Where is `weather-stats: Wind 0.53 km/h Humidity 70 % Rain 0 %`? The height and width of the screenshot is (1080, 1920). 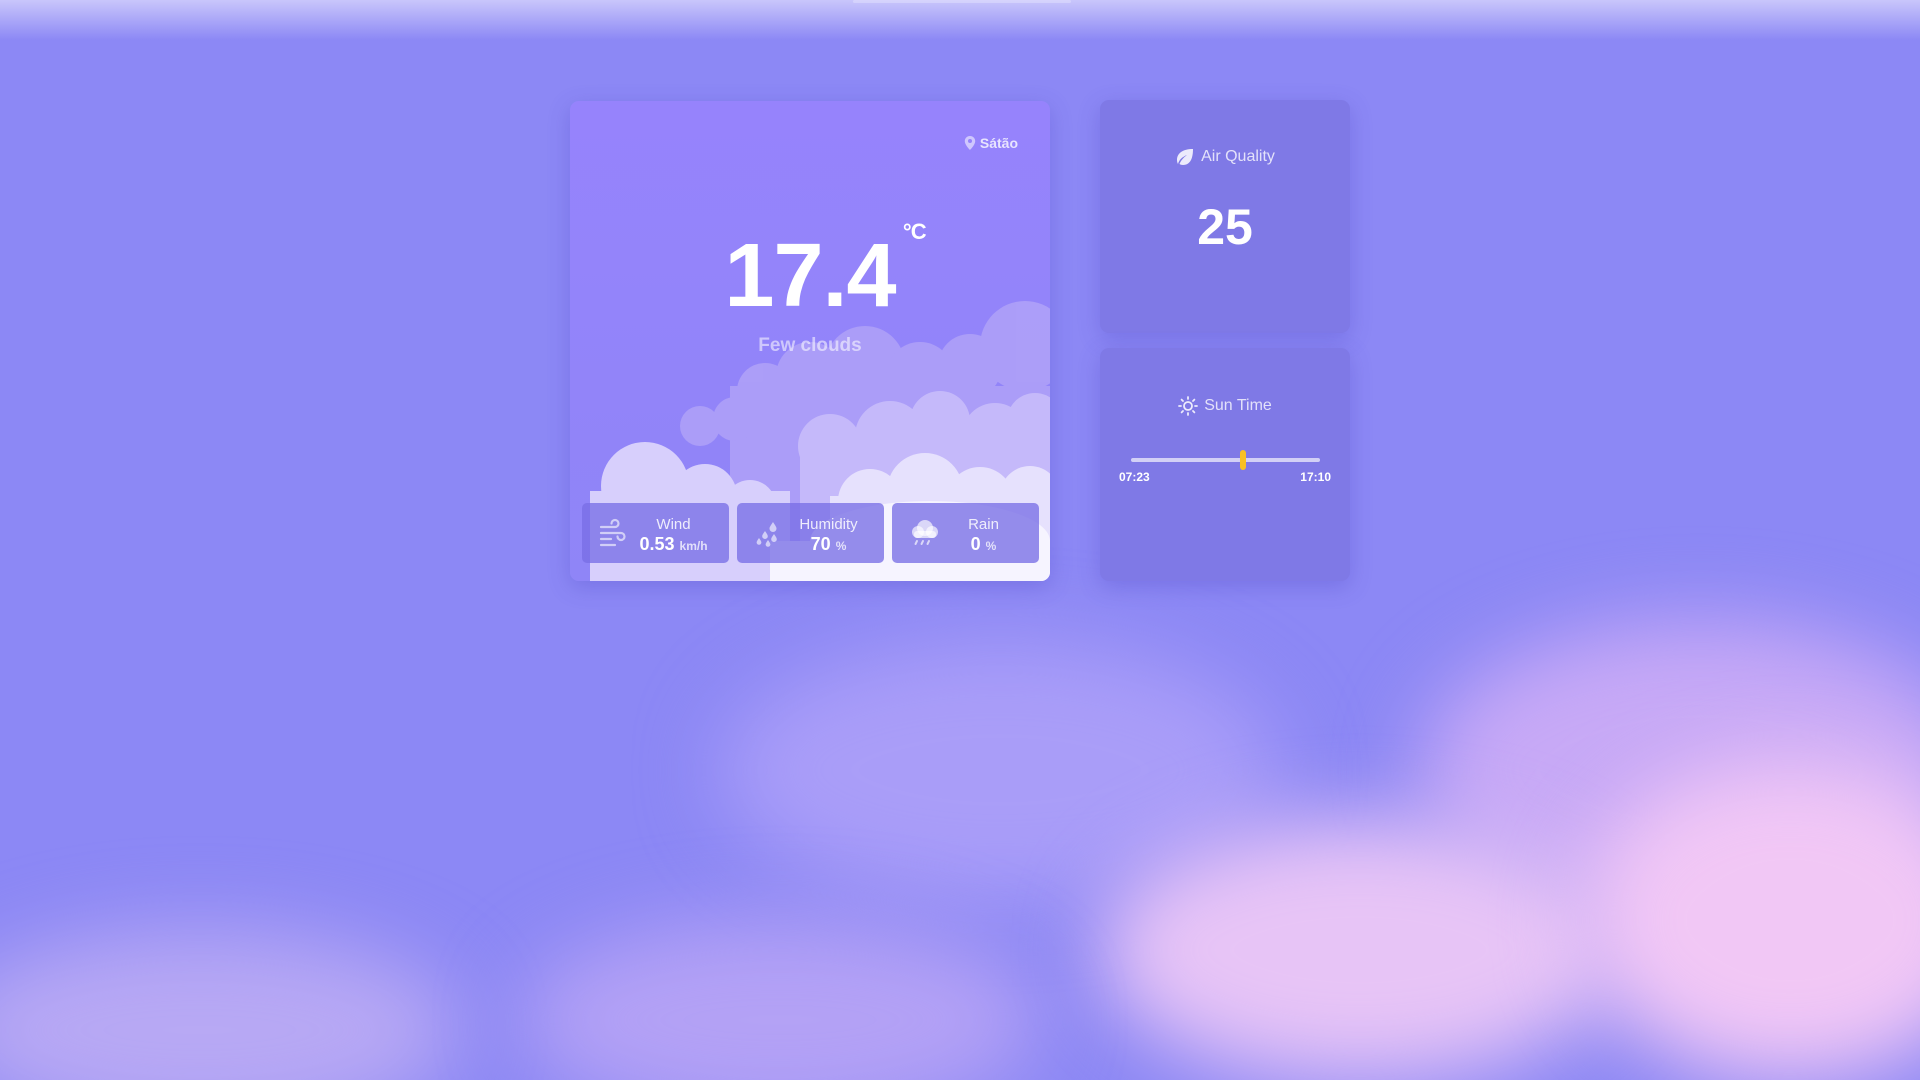
weather-stats: Wind 0.53 km/h Humidity 70 % Rain 0 % is located at coordinates (810, 533).